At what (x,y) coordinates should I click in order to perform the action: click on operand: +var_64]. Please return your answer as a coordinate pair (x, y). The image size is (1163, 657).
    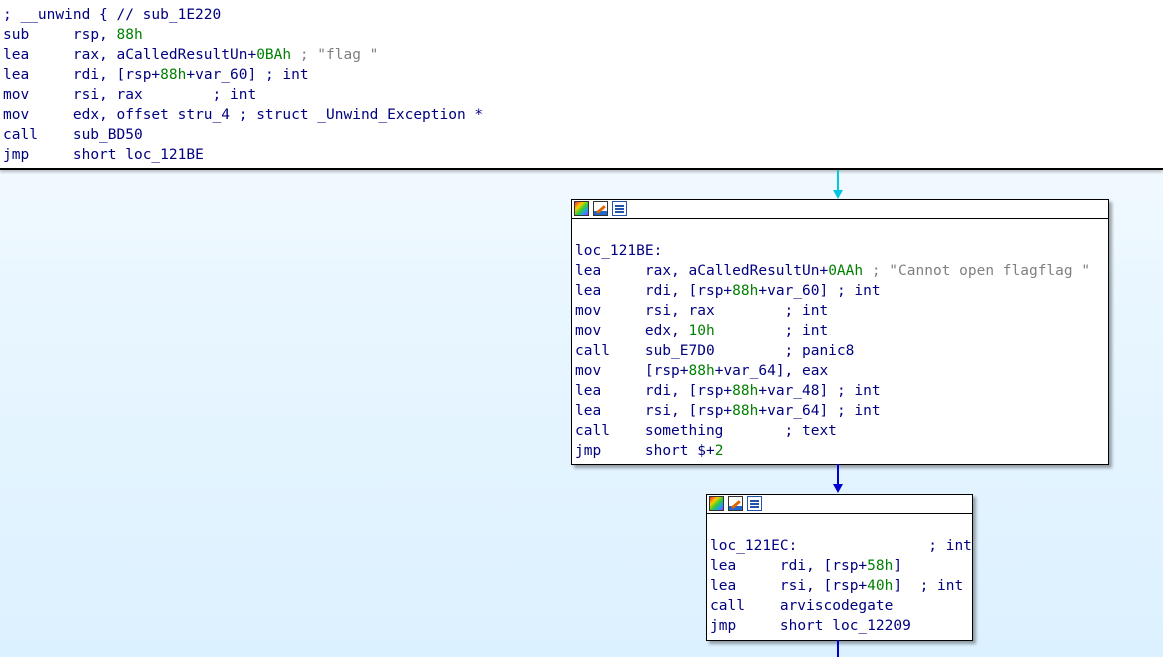
    Looking at the image, I should click on (793, 411).